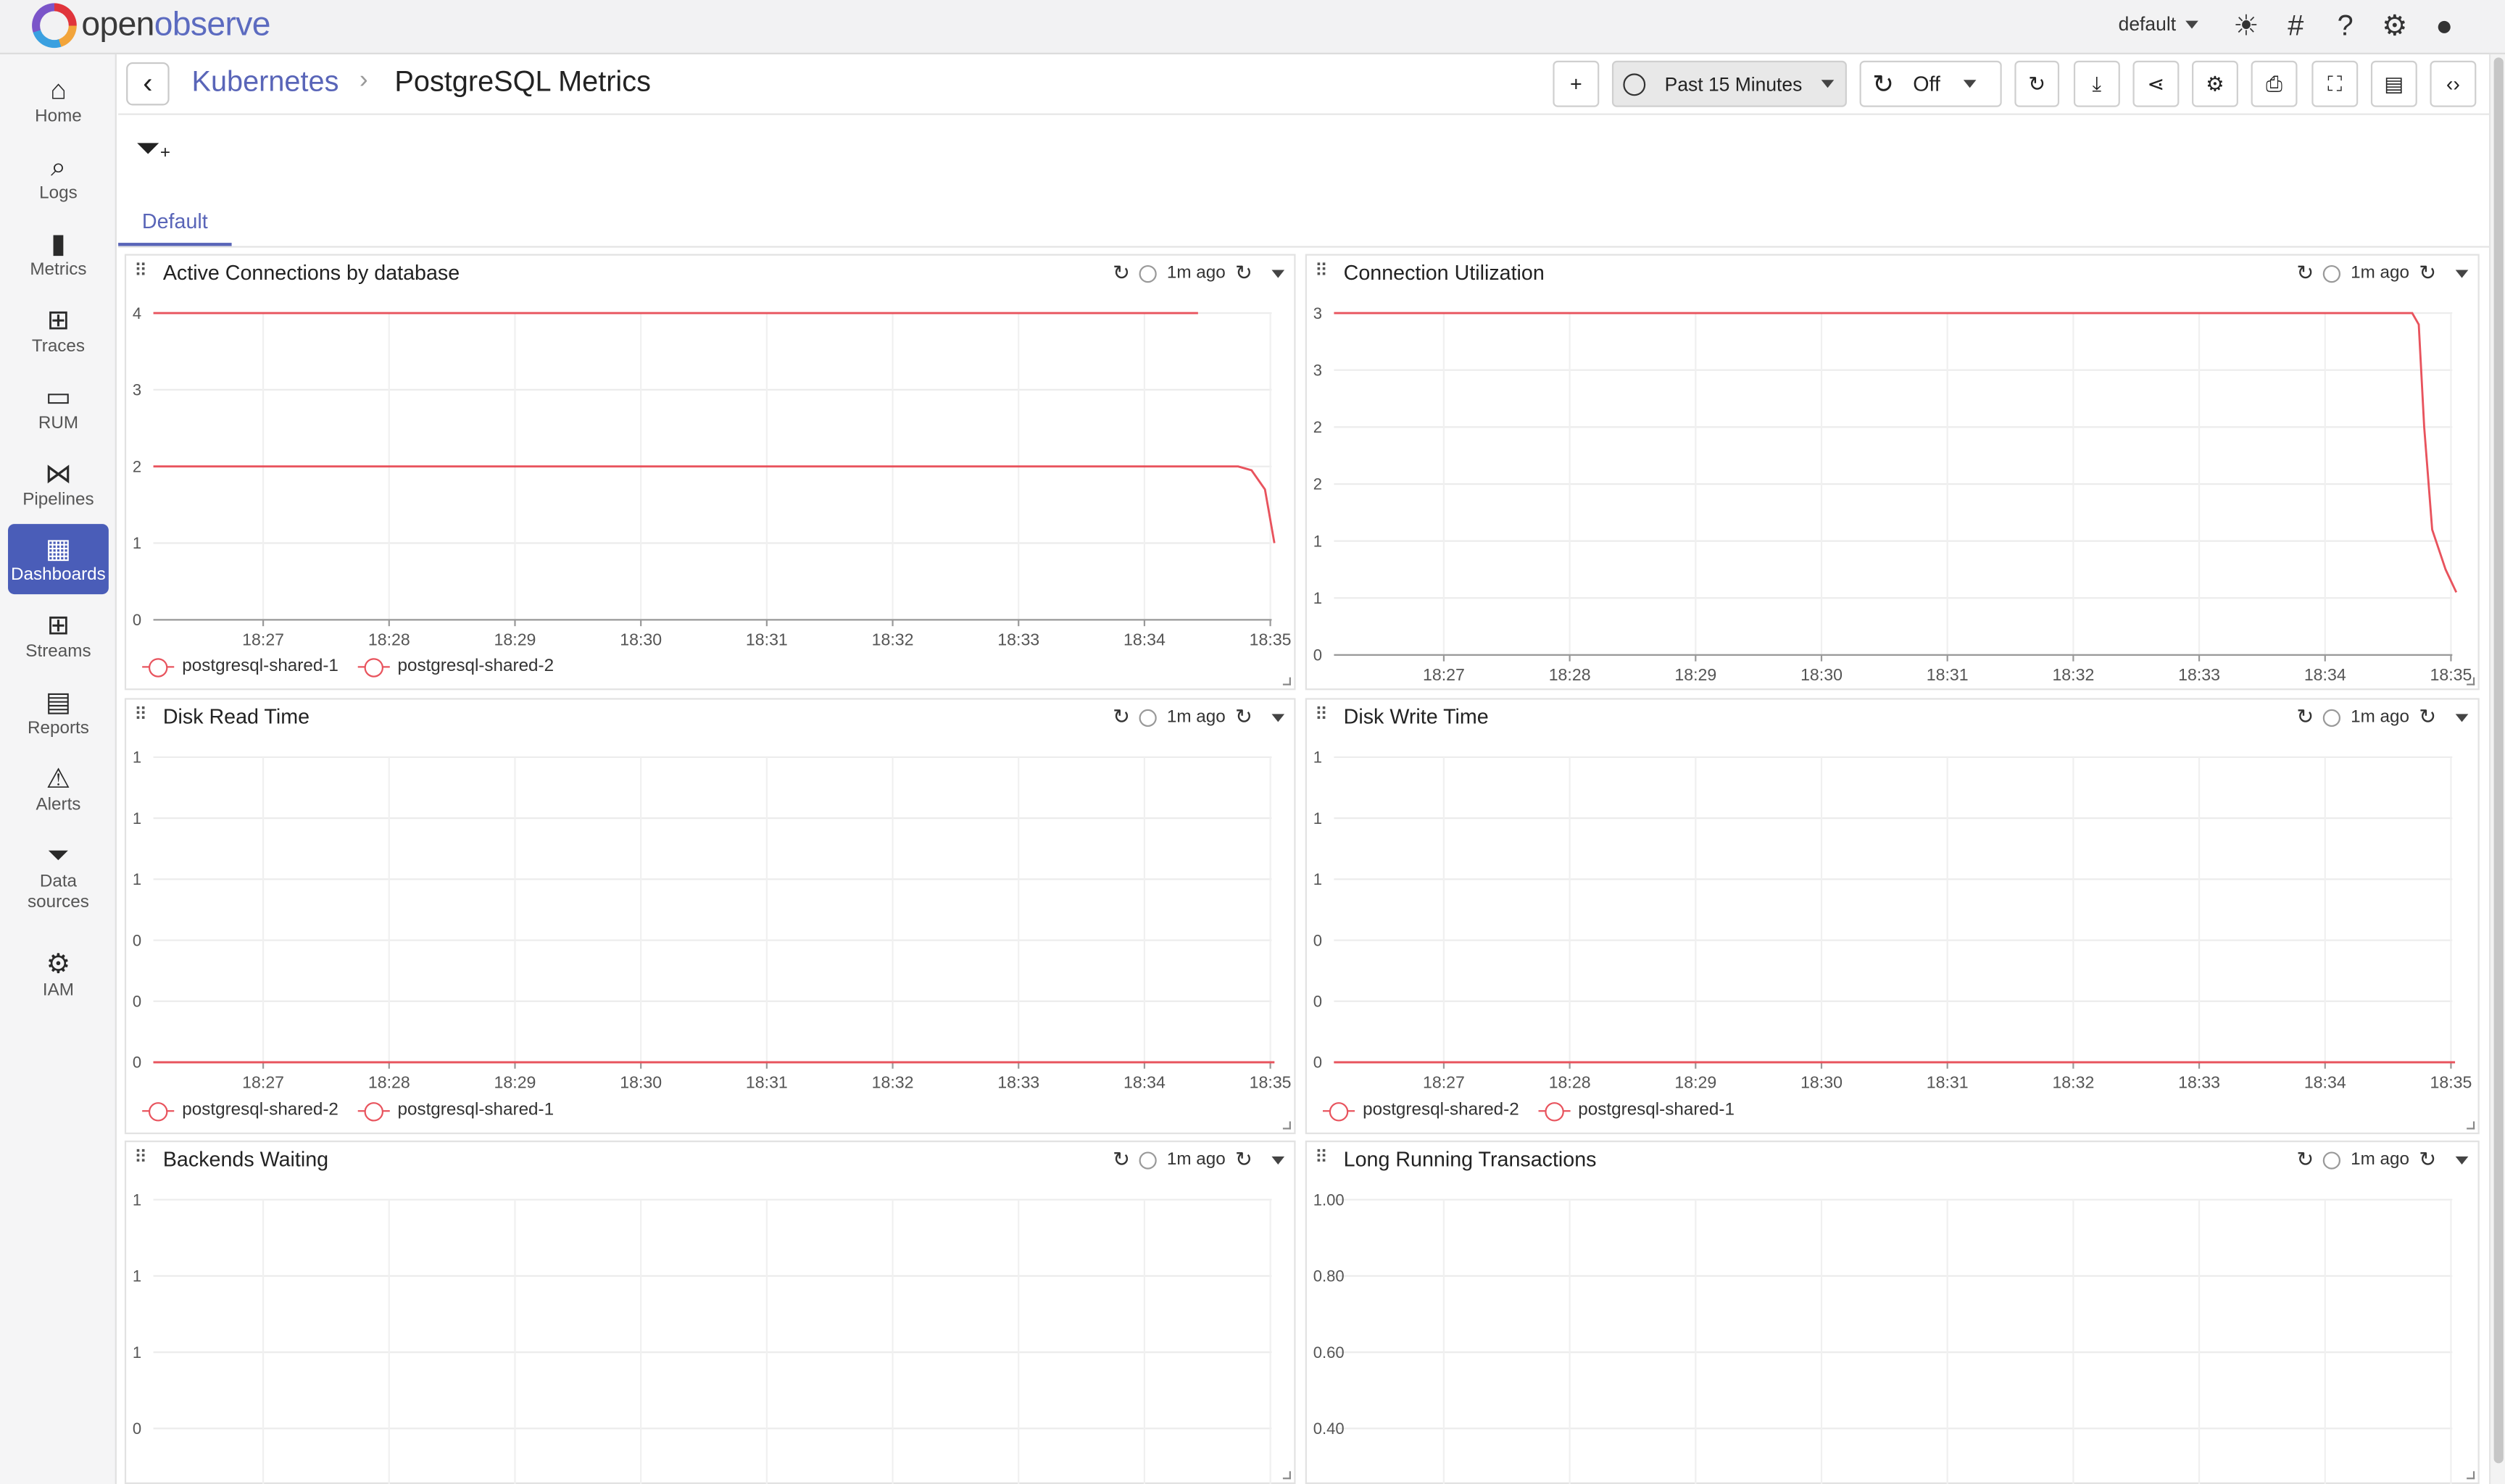  What do you see at coordinates (153, 150) in the screenshot?
I see `add-filter-icon: ⏷+` at bounding box center [153, 150].